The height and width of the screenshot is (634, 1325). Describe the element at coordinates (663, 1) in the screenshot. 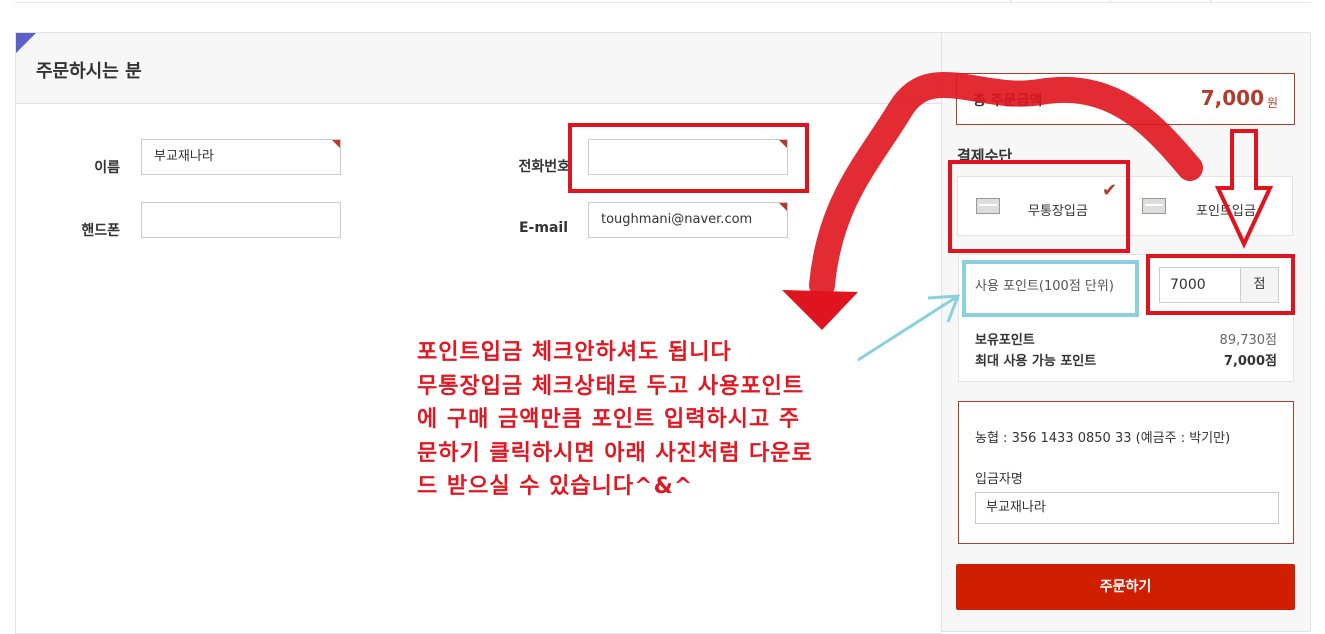

I see `top-divider` at that location.